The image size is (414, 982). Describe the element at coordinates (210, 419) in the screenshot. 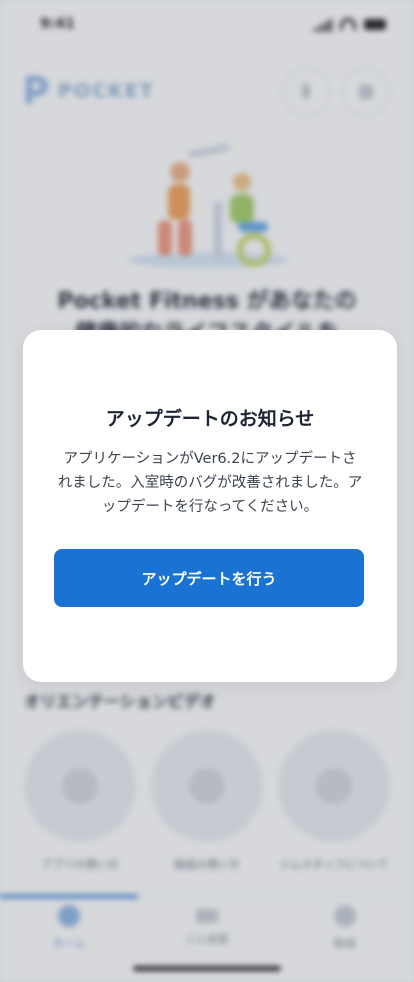

I see `dialog-title: アップデートのお知らせ` at that location.